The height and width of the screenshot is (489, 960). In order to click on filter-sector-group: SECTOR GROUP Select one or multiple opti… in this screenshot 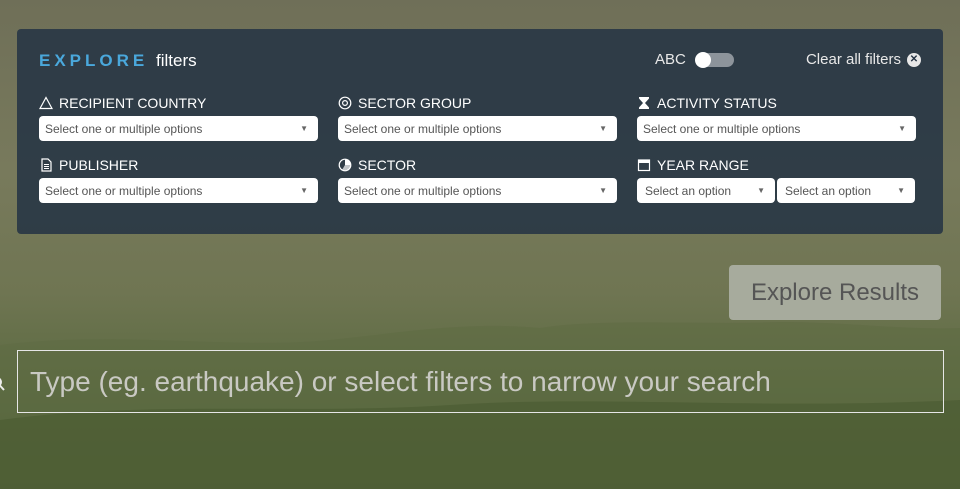, I will do `click(477, 117)`.